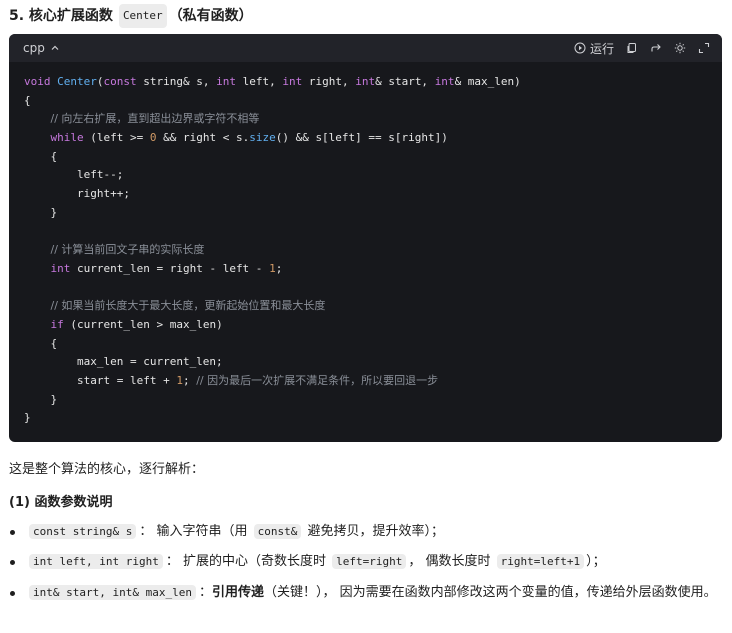 This screenshot has width=732, height=633. I want to click on code-text: (left >=, so click(116, 138).